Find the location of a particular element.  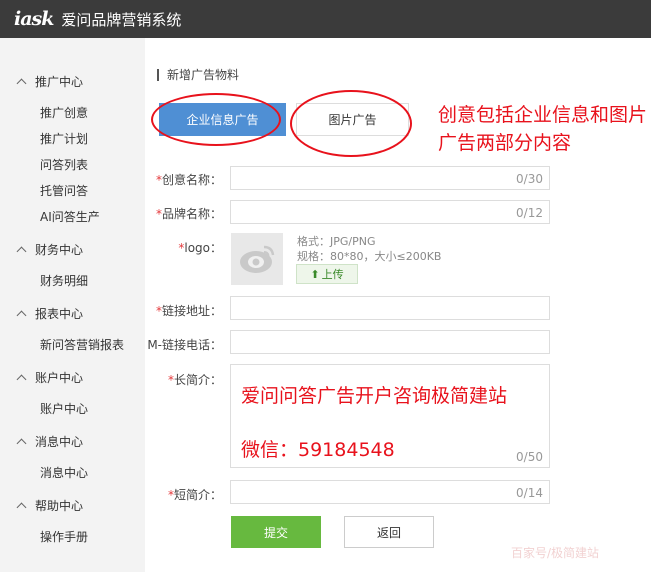

app-title: 爱问品牌营销系统 is located at coordinates (121, 19).